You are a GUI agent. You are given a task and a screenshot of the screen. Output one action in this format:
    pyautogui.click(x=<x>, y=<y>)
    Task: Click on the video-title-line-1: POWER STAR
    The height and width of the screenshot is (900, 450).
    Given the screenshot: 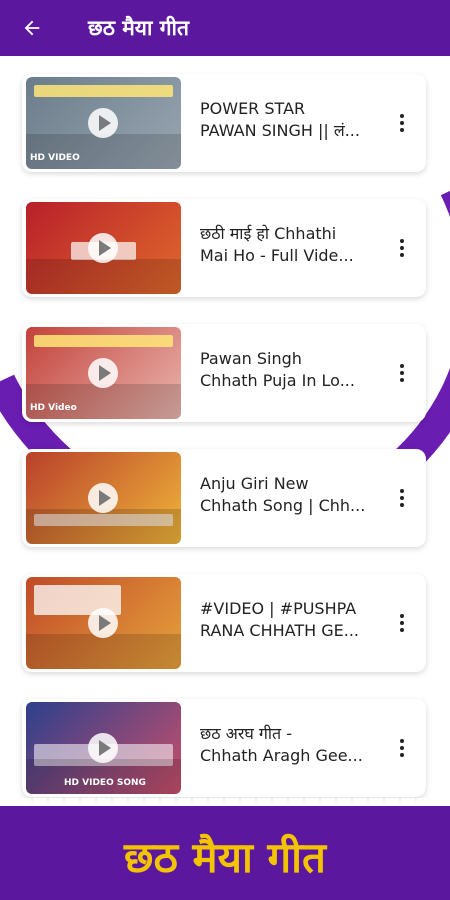 What is the action you would take?
    pyautogui.click(x=253, y=108)
    